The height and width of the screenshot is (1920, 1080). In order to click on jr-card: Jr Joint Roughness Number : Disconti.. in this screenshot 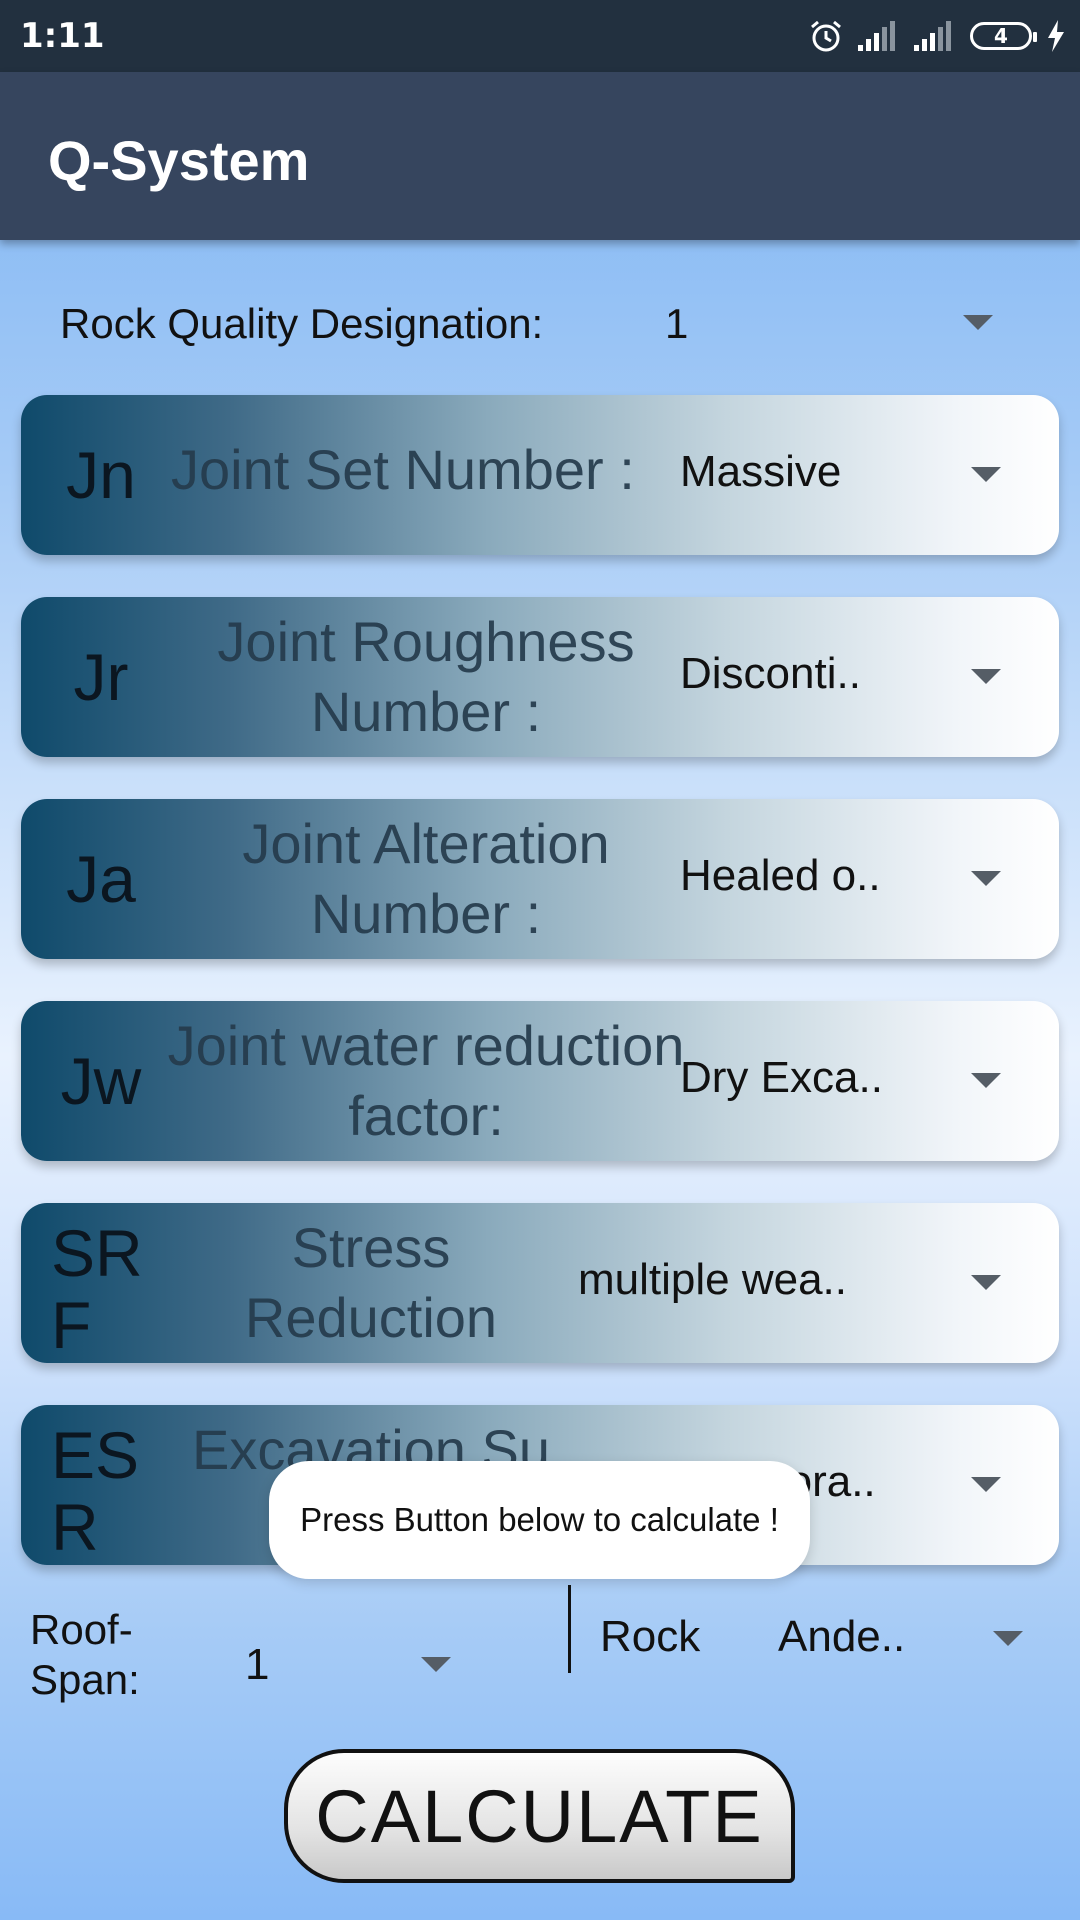, I will do `click(540, 677)`.